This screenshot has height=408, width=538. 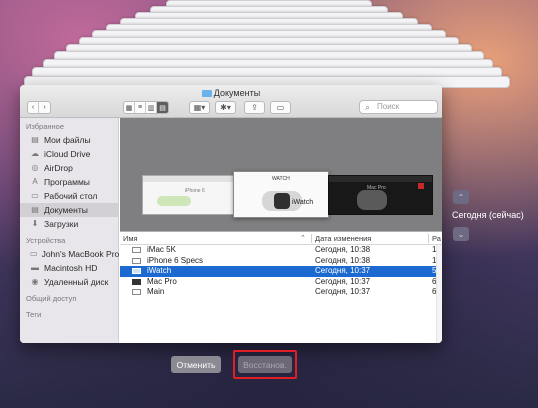 I want to click on sidebar-item-airdrop: ◎ AirDrop, so click(x=69, y=168).